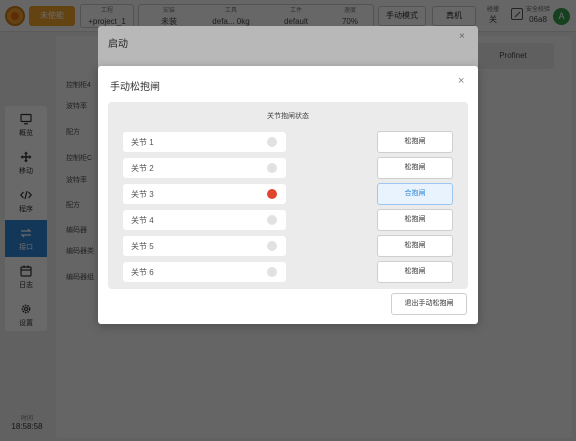 The image size is (576, 441). Describe the element at coordinates (142, 220) in the screenshot. I see `joint-name: 关节 4` at that location.